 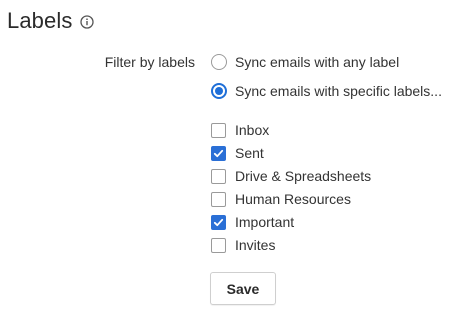 I want to click on label-item-human-resources: Human Resources, so click(x=281, y=199).